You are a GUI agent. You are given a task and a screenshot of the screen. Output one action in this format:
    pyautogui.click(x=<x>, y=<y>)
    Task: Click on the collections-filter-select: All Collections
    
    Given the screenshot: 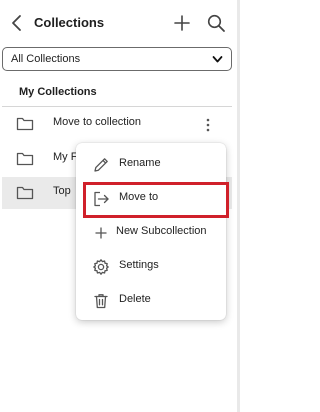 What is the action you would take?
    pyautogui.click(x=117, y=59)
    